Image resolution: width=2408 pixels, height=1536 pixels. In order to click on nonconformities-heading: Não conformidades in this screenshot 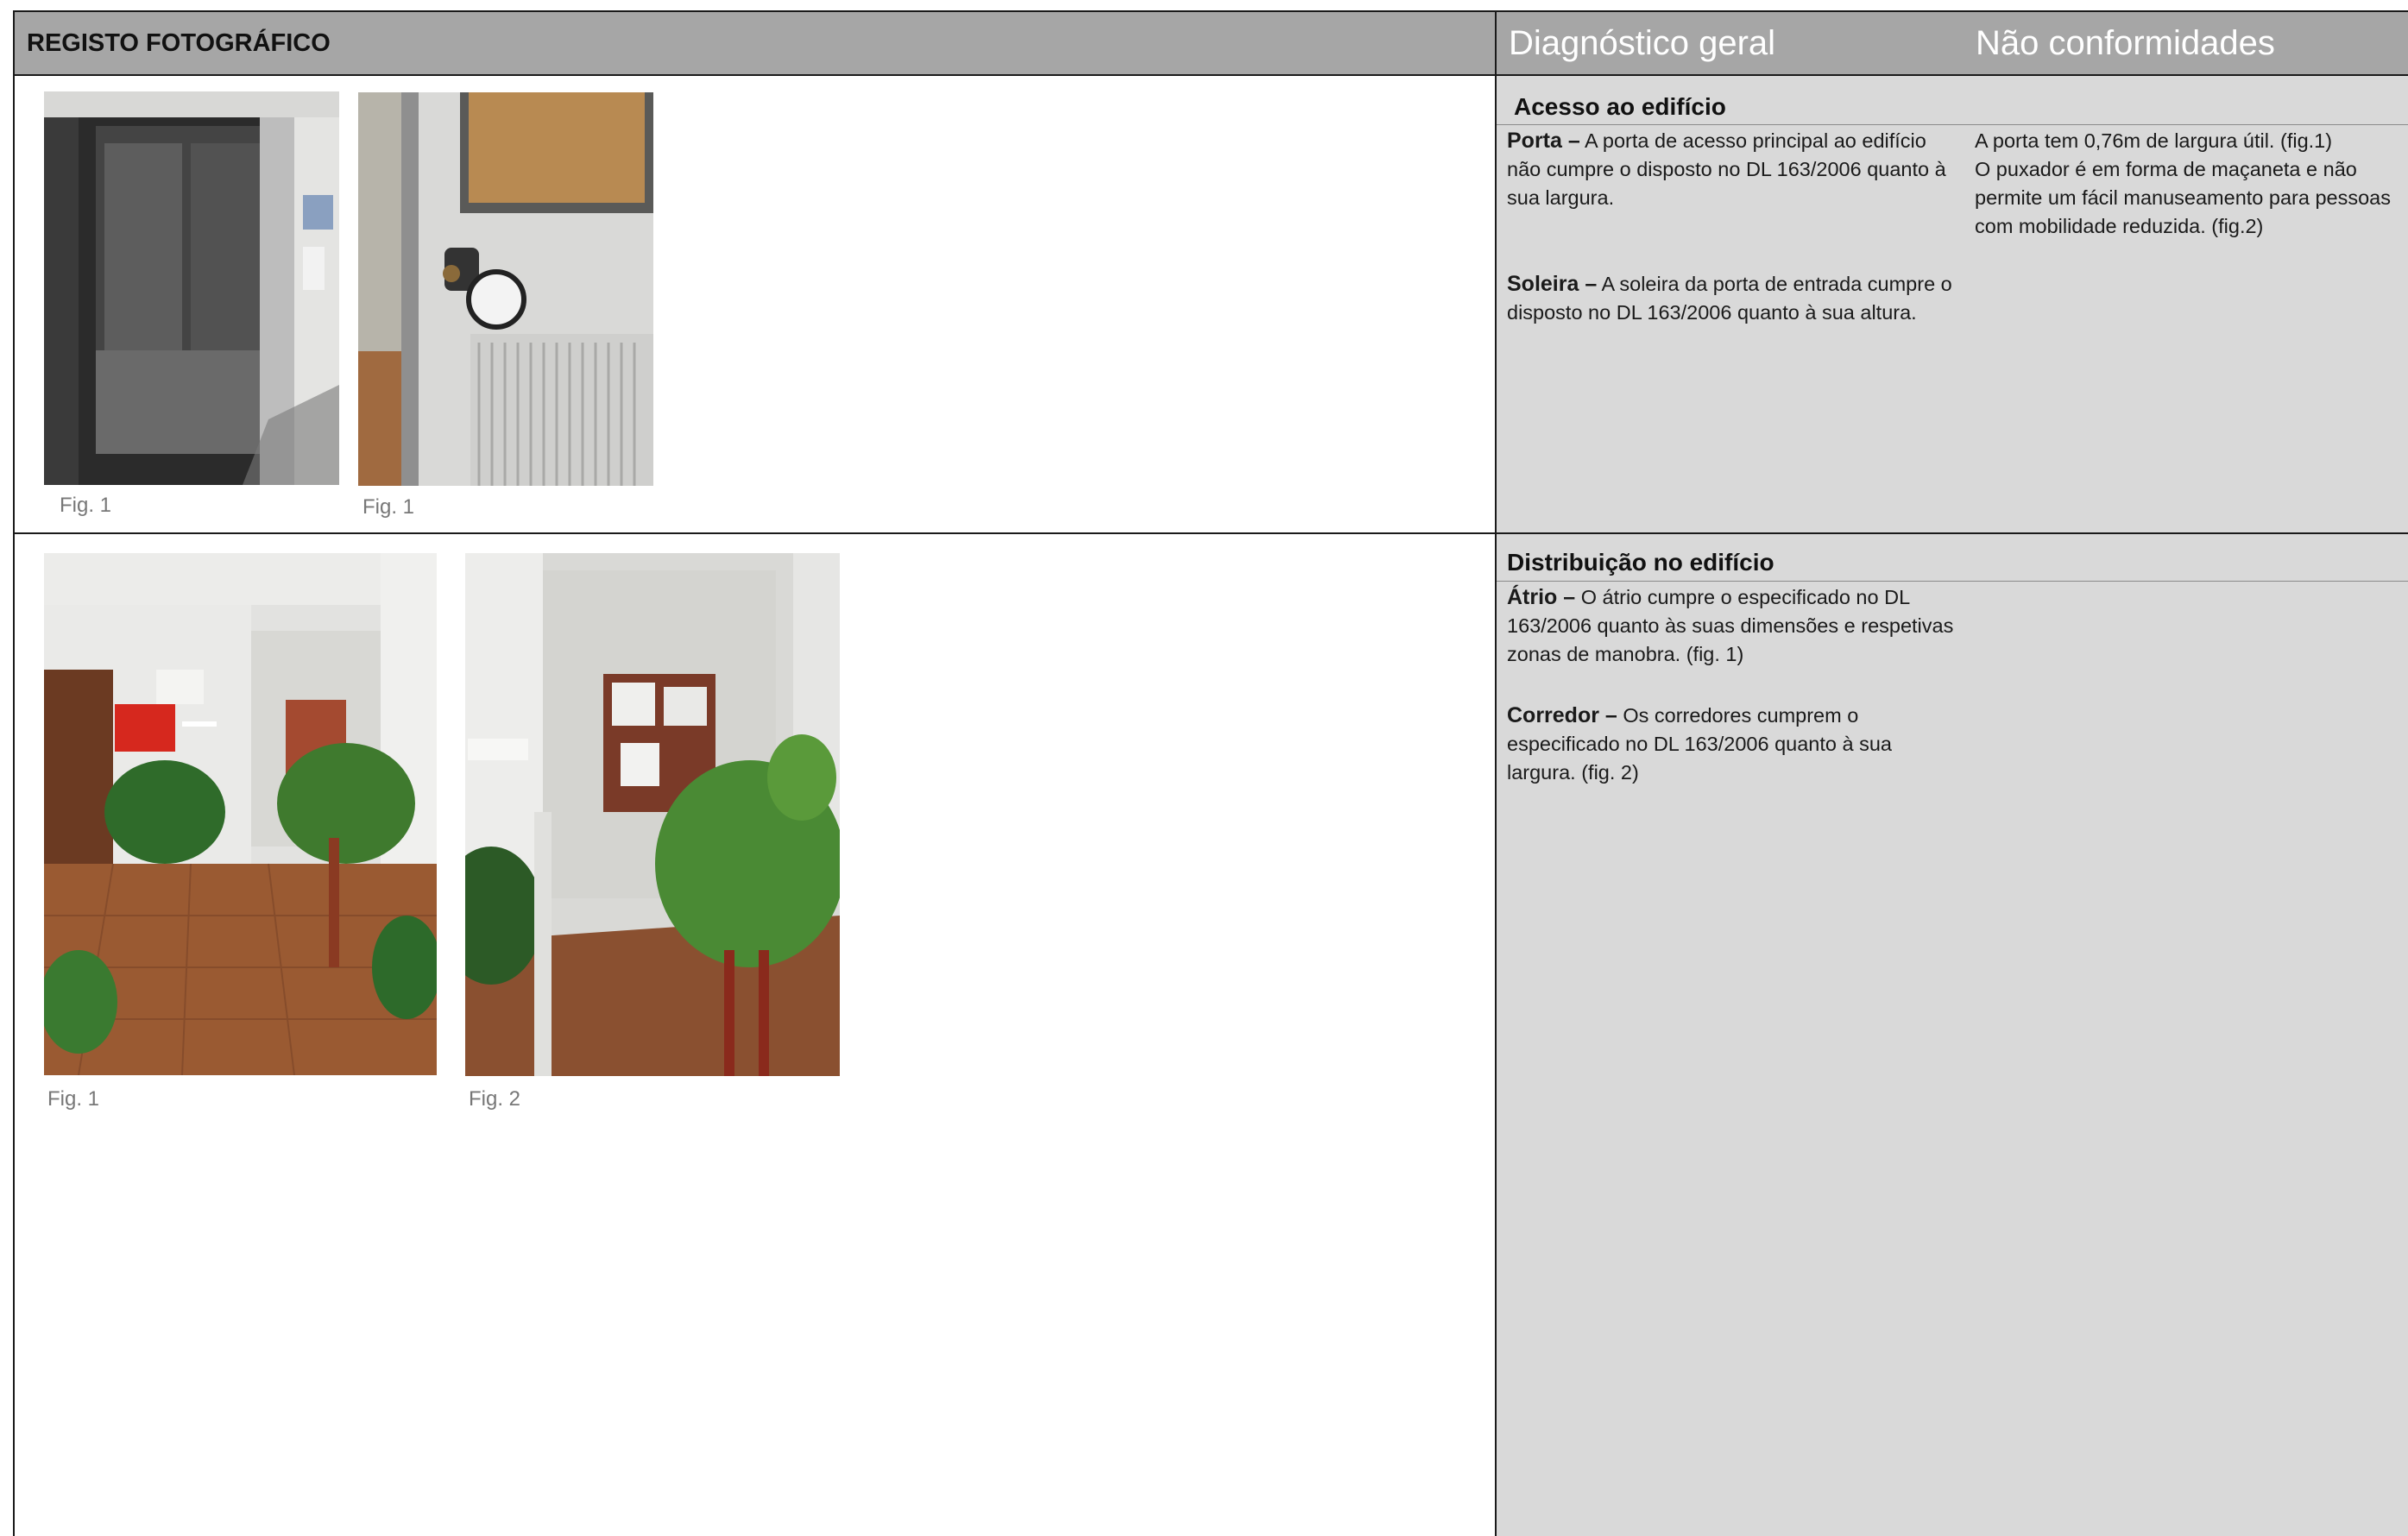, I will do `click(2125, 43)`.